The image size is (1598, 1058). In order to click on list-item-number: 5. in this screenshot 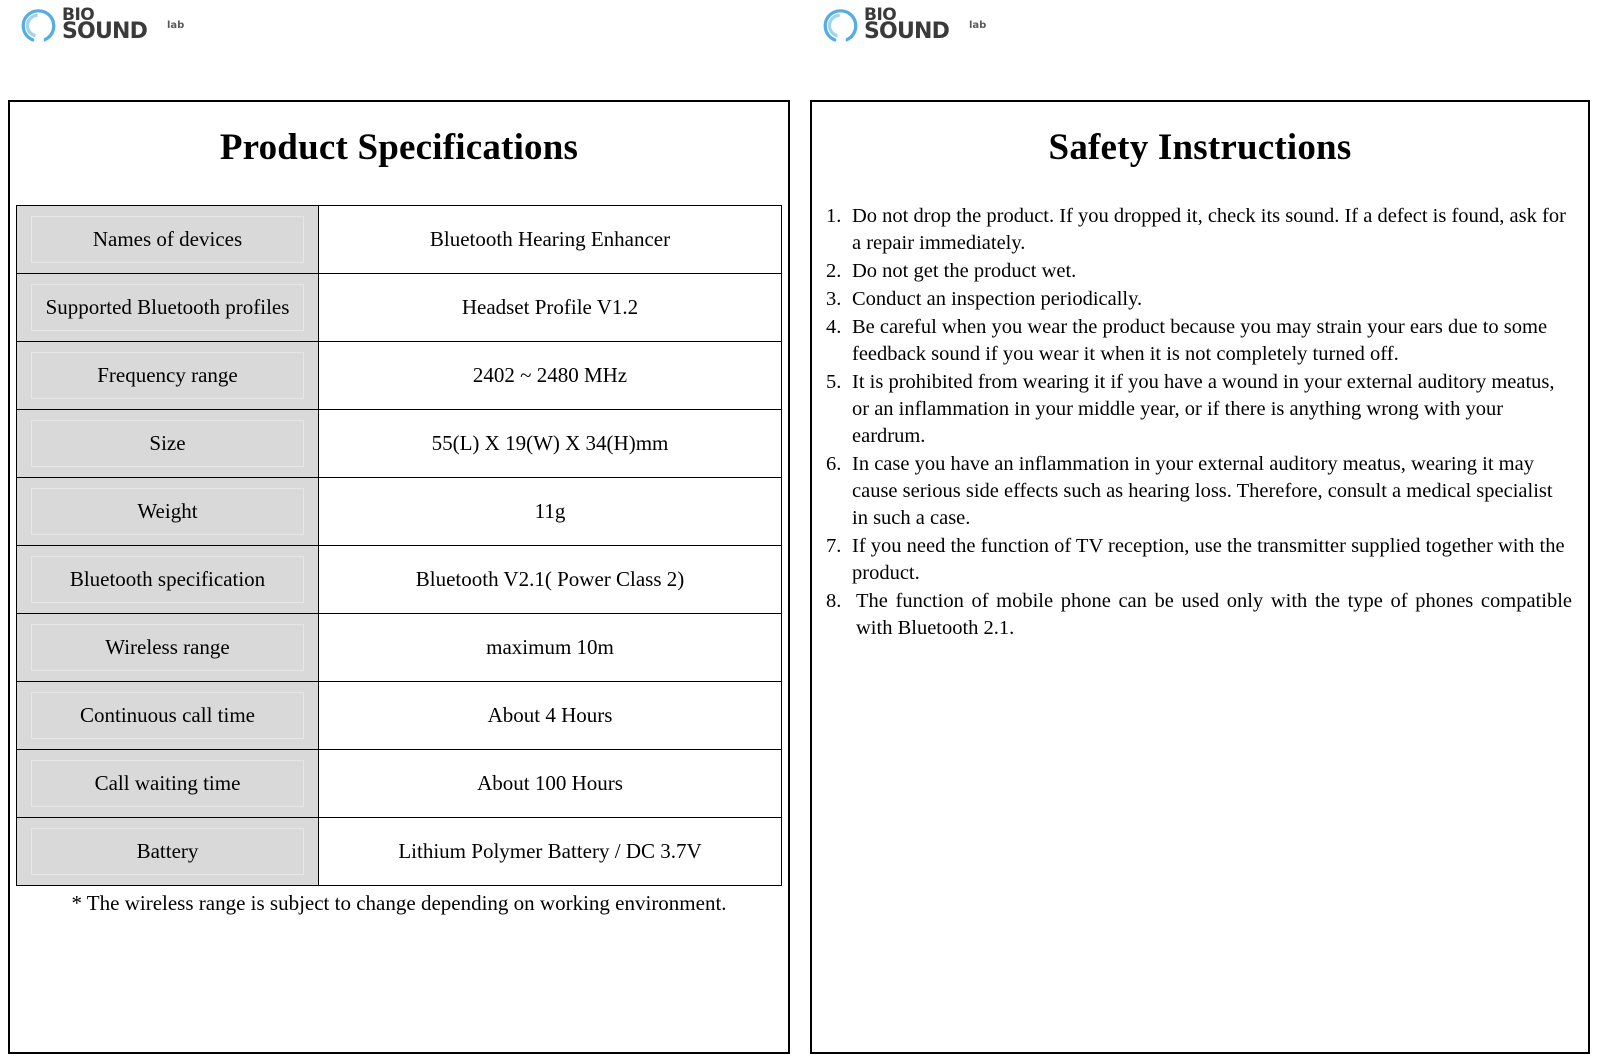, I will do `click(834, 381)`.